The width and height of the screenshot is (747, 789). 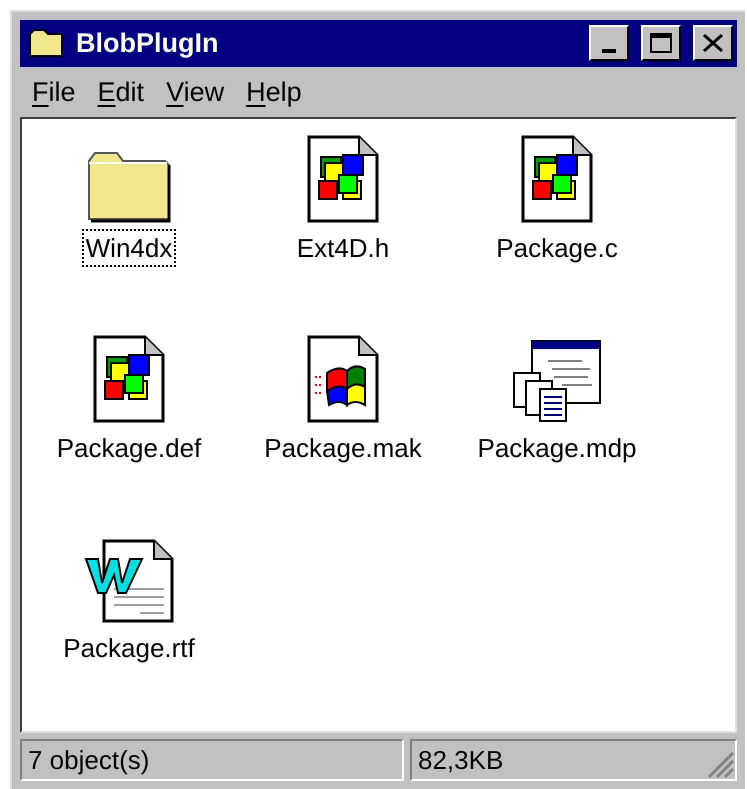 I want to click on minimize-button, so click(x=609, y=43).